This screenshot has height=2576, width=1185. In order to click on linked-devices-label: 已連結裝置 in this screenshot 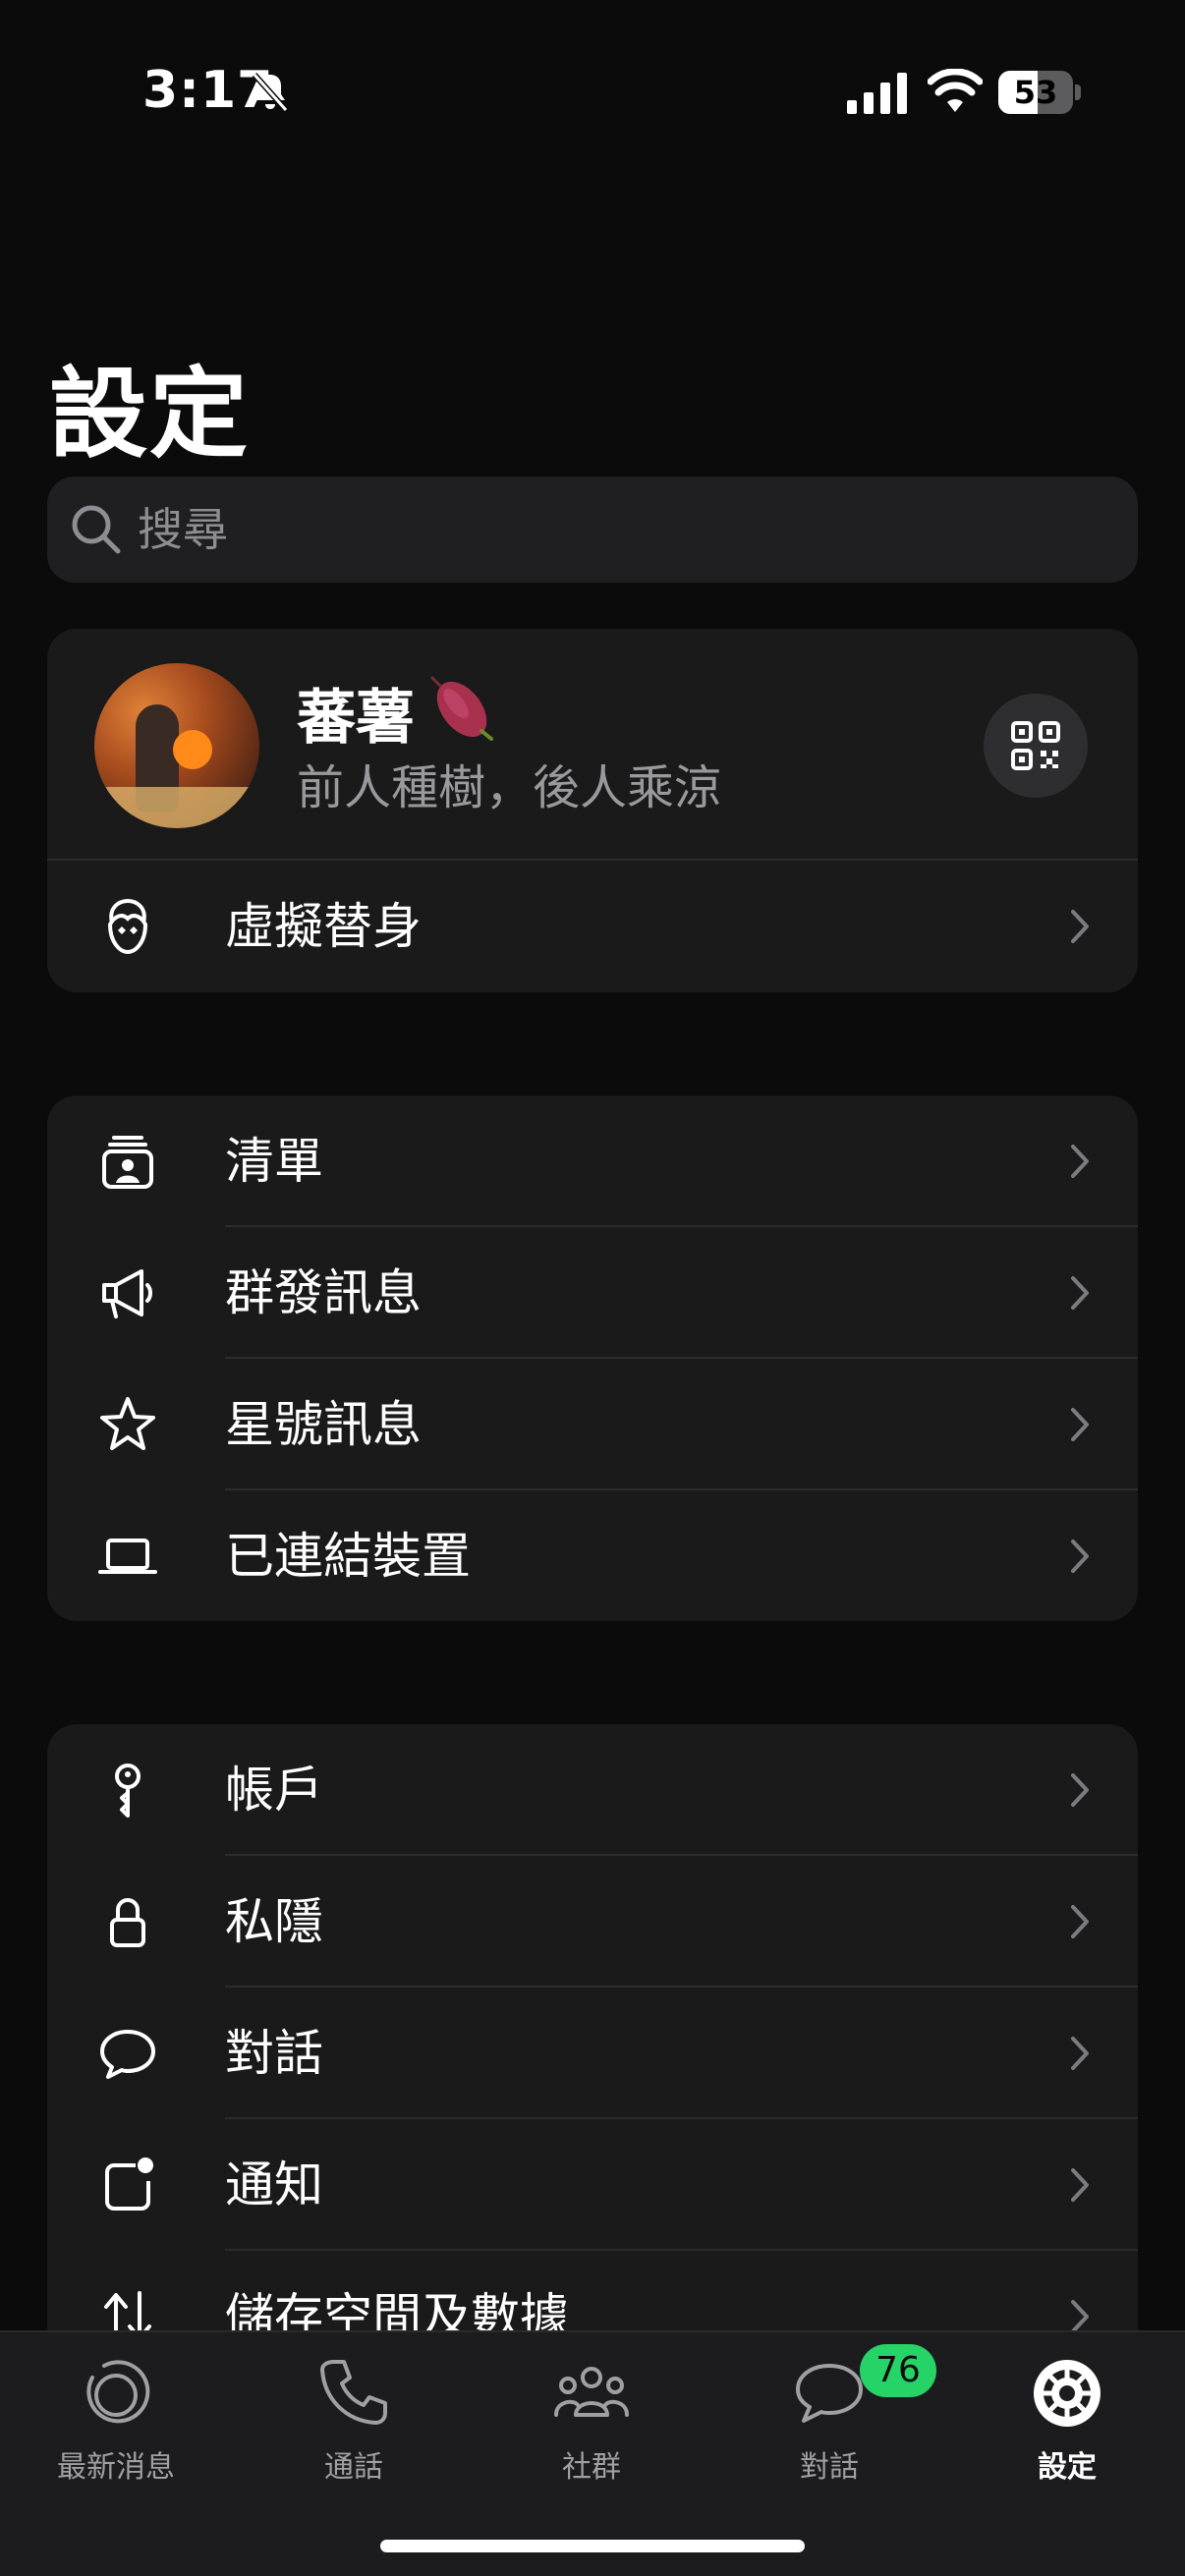, I will do `click(348, 1556)`.